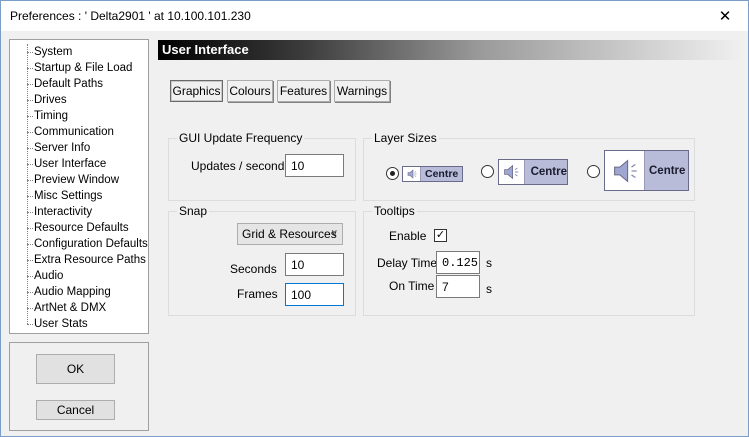  What do you see at coordinates (61, 324) in the screenshot?
I see `tree-item-user-stats: User Stats` at bounding box center [61, 324].